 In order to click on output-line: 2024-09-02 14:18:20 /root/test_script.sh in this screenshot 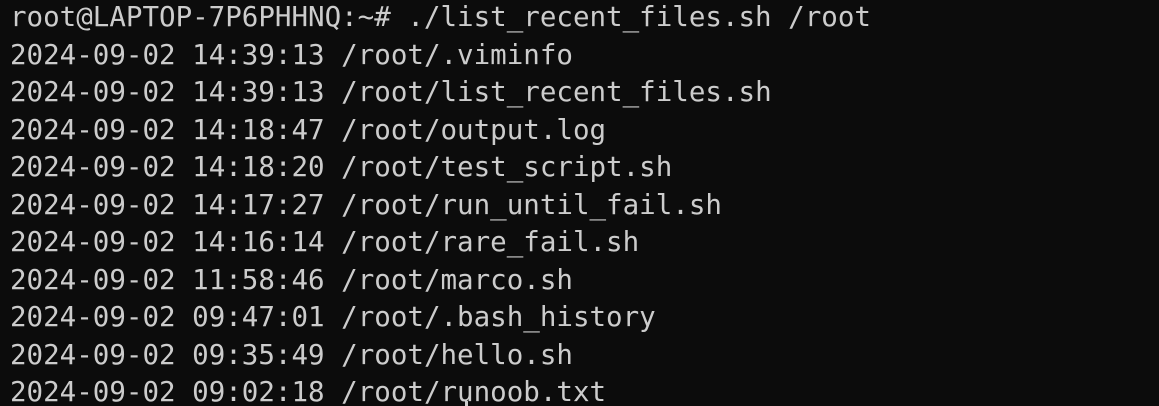, I will do `click(584, 168)`.